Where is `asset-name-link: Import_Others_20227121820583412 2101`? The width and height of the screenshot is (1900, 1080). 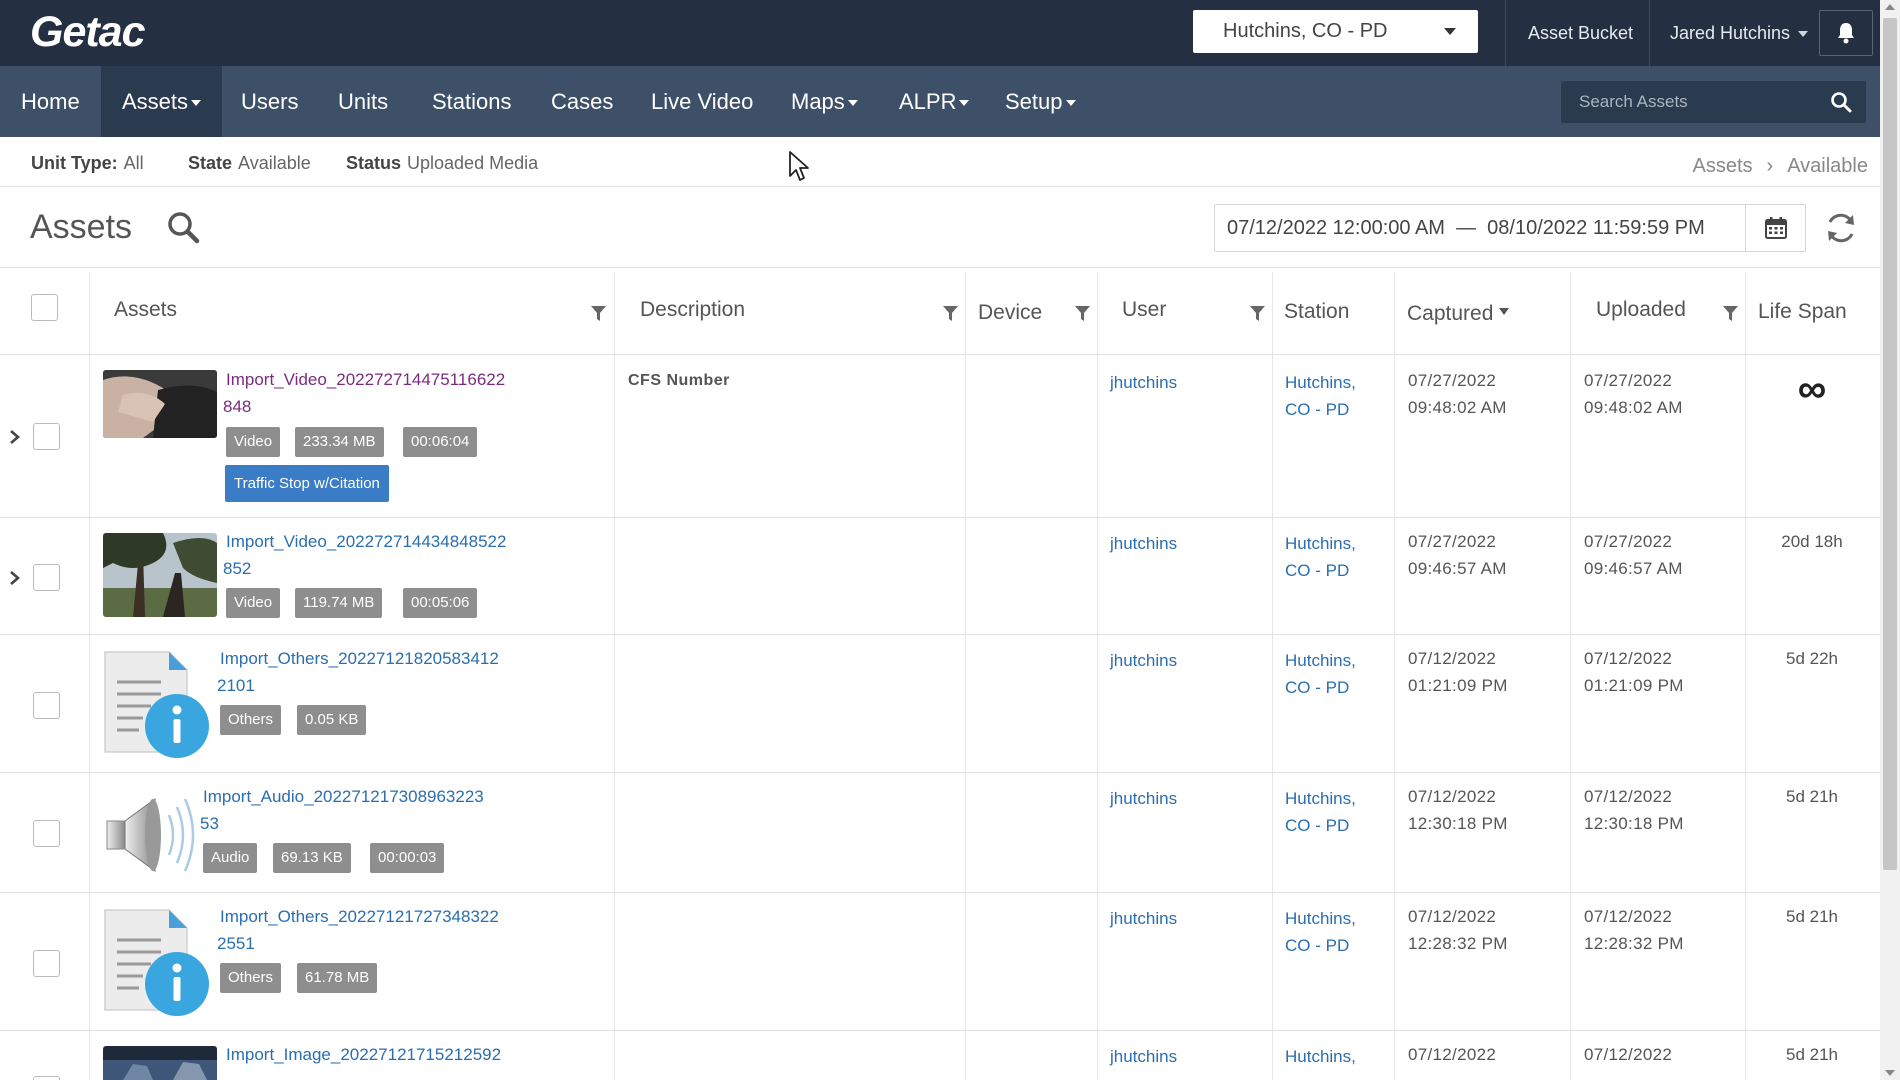
asset-name-link: Import_Others_20227121820583412 2101 is located at coordinates (378, 672).